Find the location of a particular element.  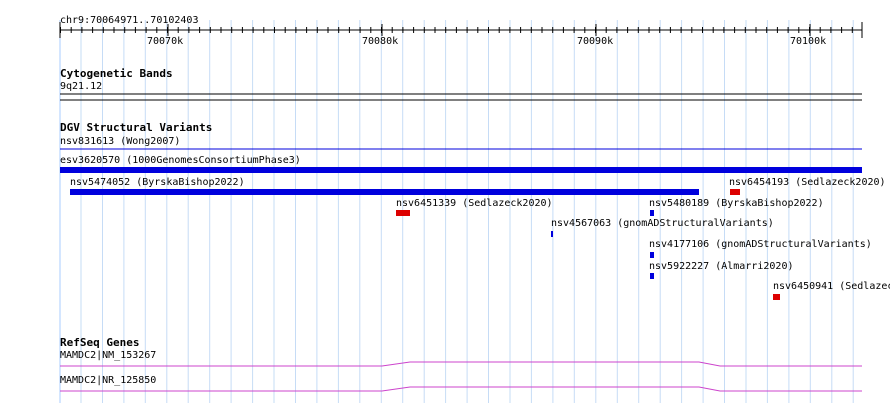

sv-feature-label: nsv5480189 (ByrskaBishop2022) is located at coordinates (736, 203).